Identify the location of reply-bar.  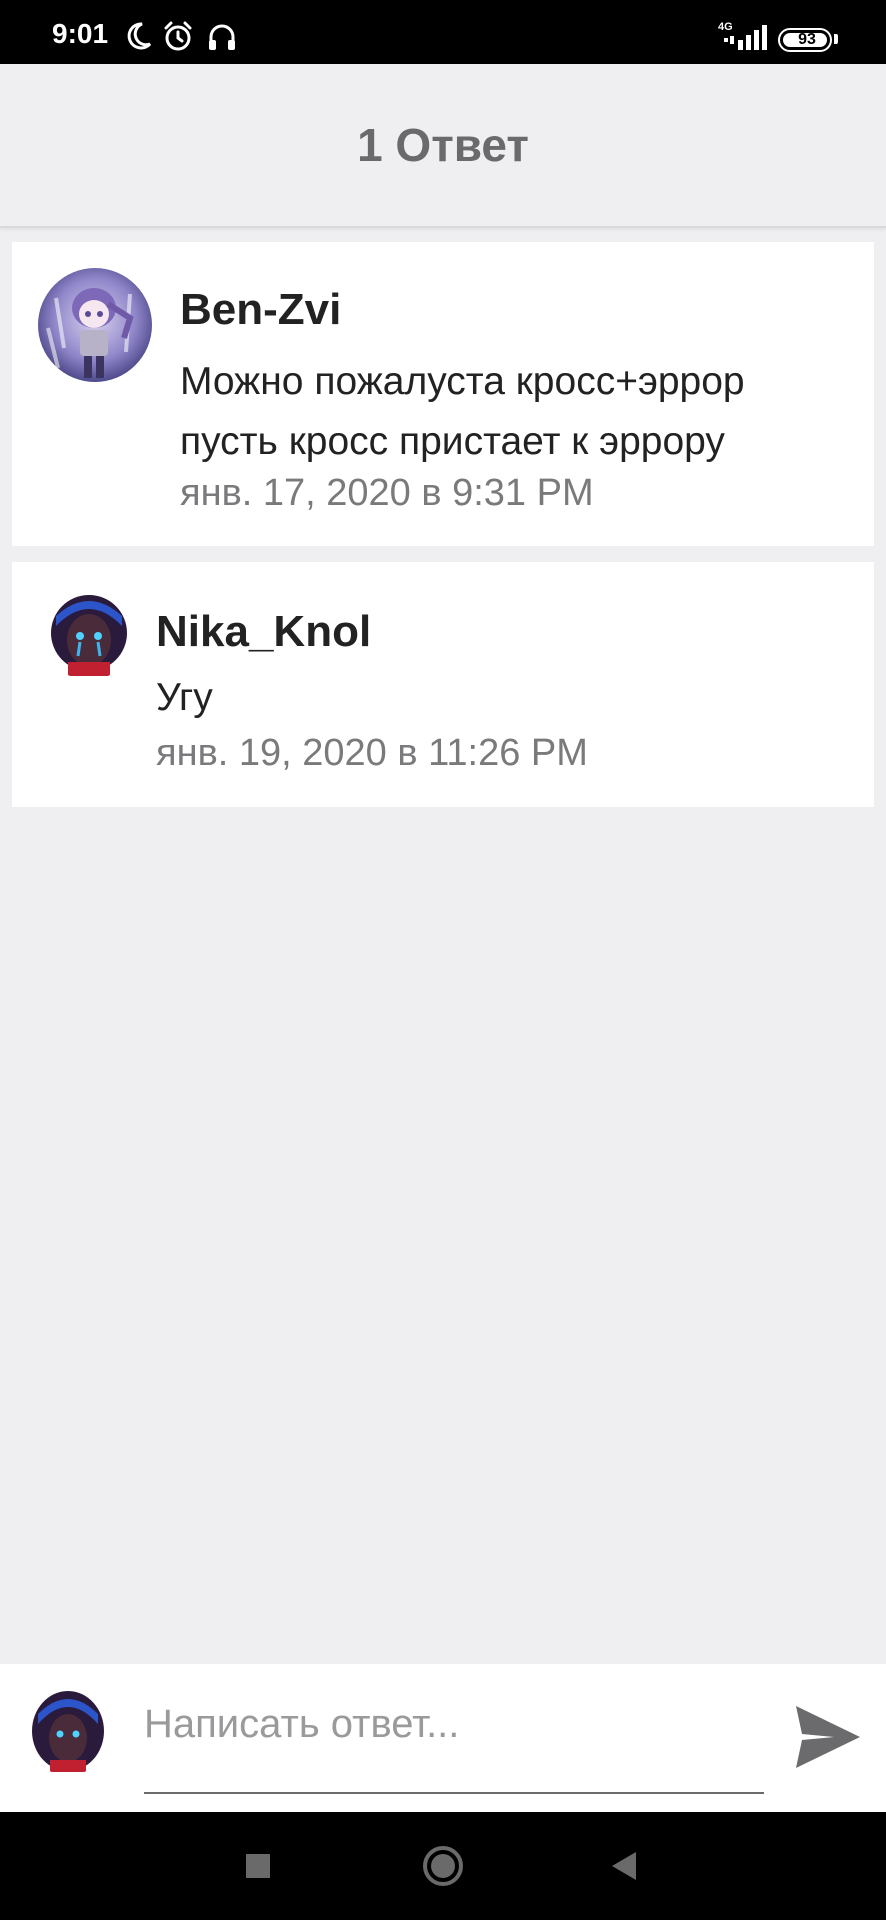
(443, 1738).